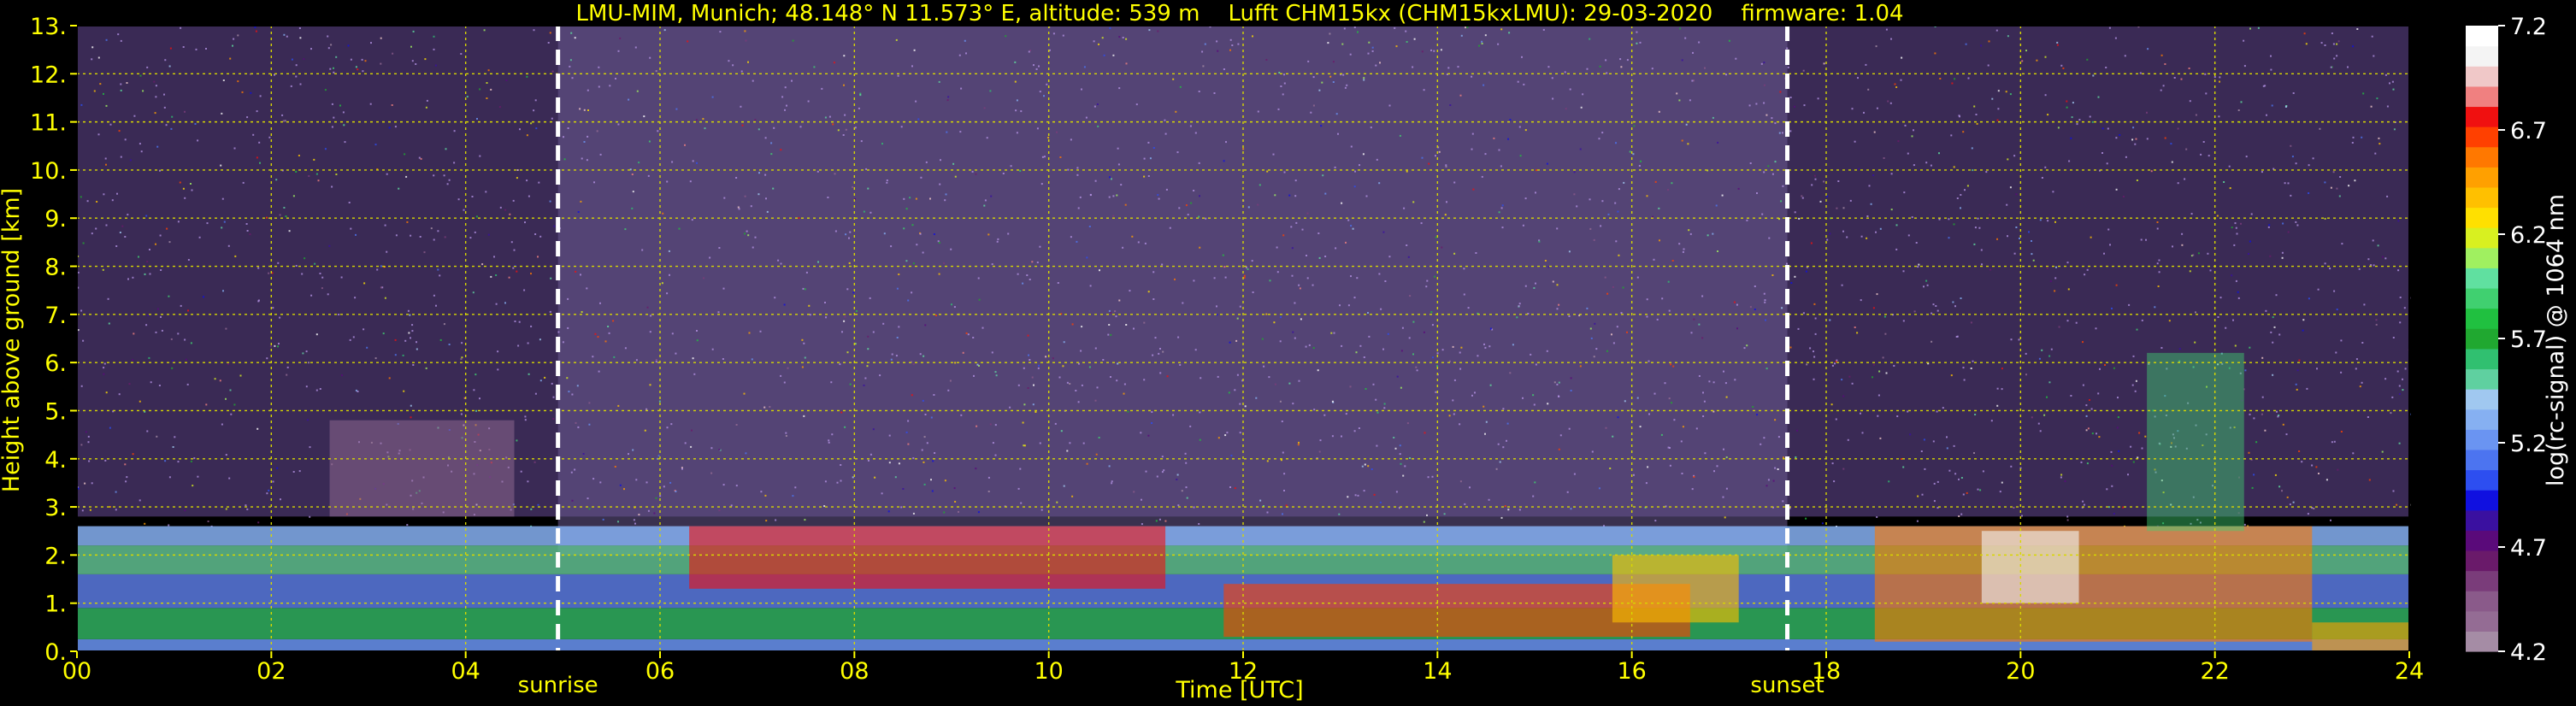  I want to click on x-tick-label: 08, so click(854, 671).